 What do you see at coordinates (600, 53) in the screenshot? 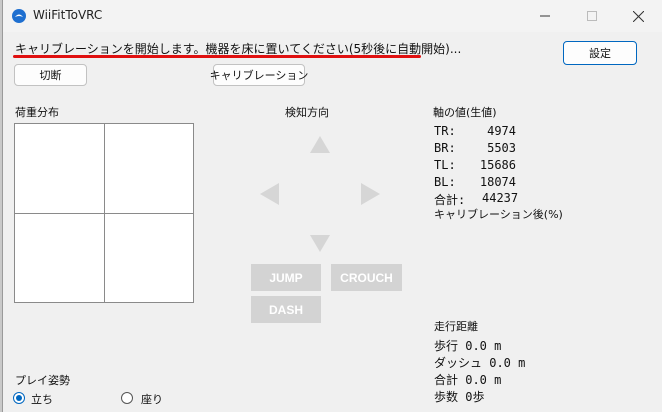
I see `settings-button: 設定` at bounding box center [600, 53].